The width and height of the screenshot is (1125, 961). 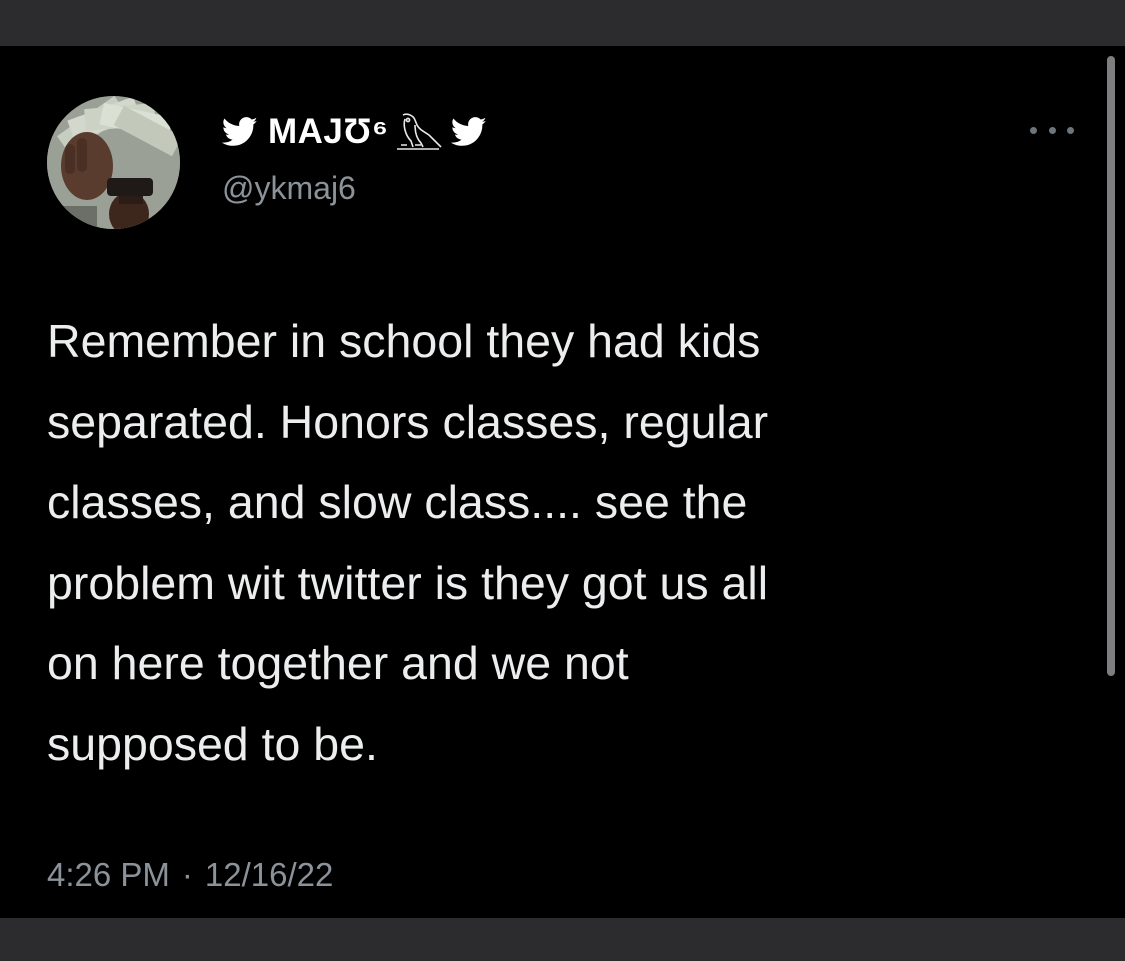 I want to click on avatar, so click(x=113, y=162).